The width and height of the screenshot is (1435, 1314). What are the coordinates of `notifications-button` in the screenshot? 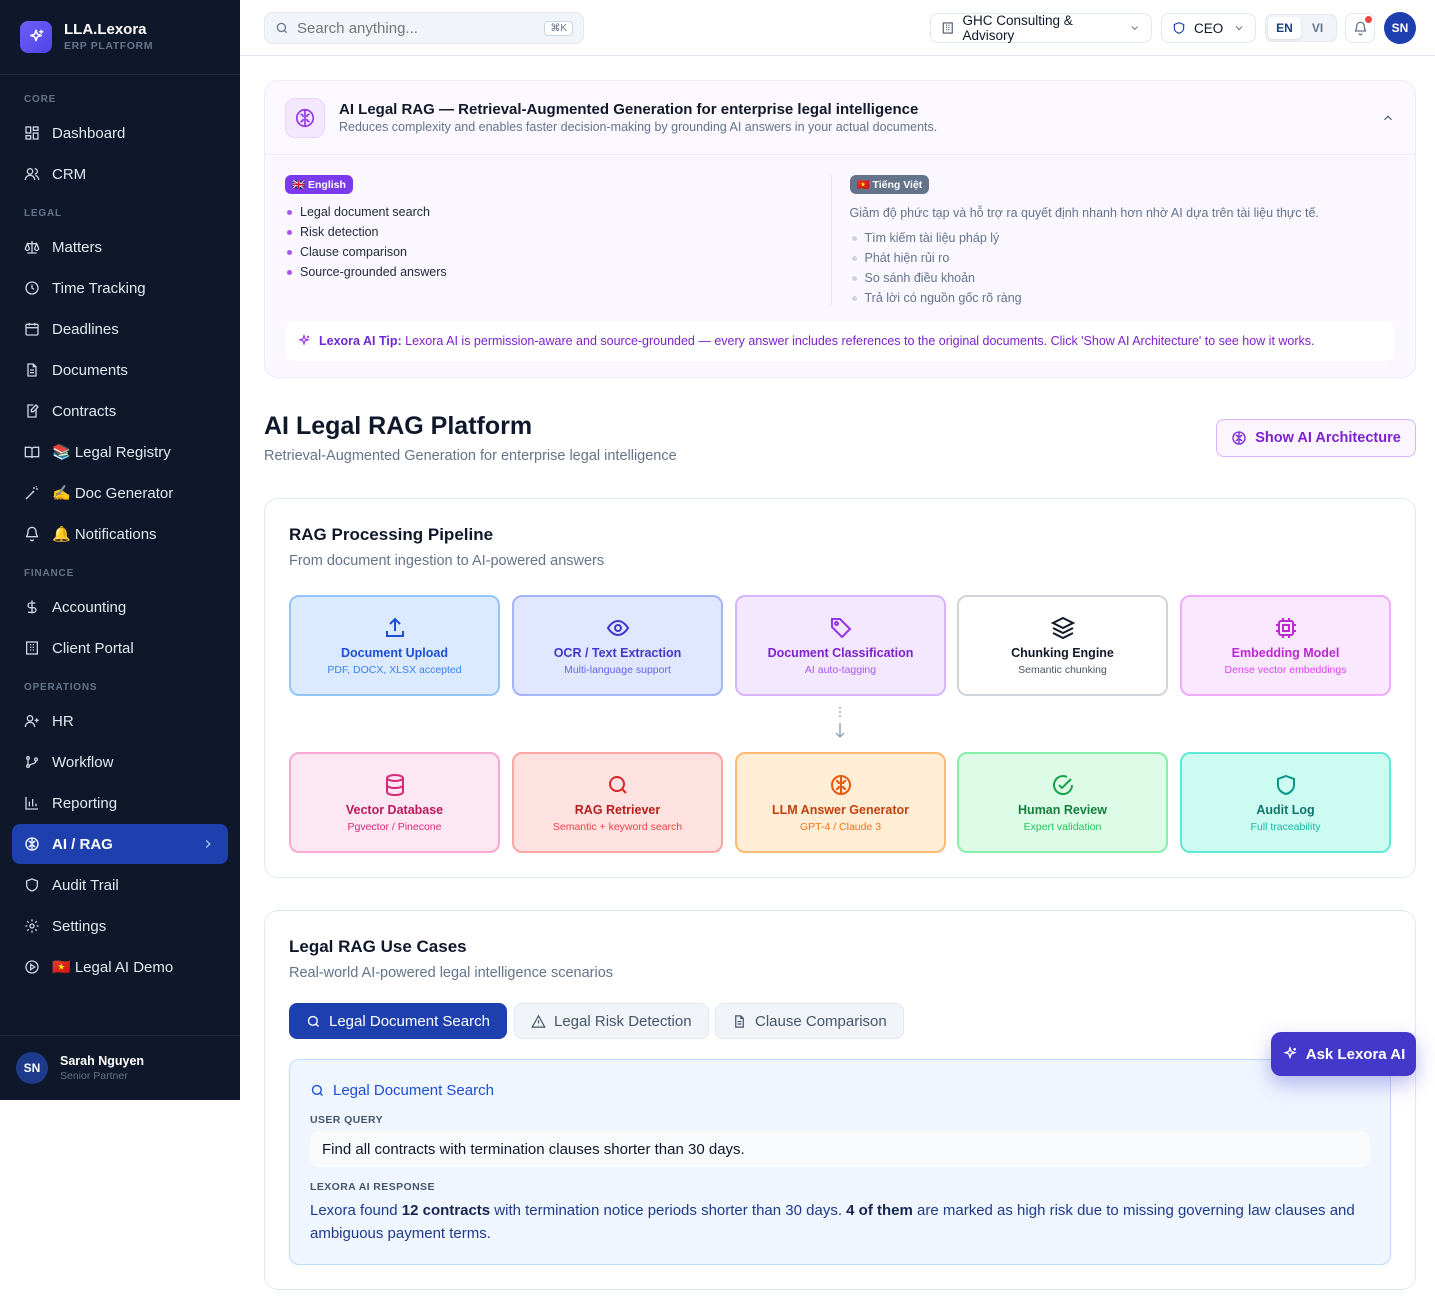 It's located at (1360, 28).